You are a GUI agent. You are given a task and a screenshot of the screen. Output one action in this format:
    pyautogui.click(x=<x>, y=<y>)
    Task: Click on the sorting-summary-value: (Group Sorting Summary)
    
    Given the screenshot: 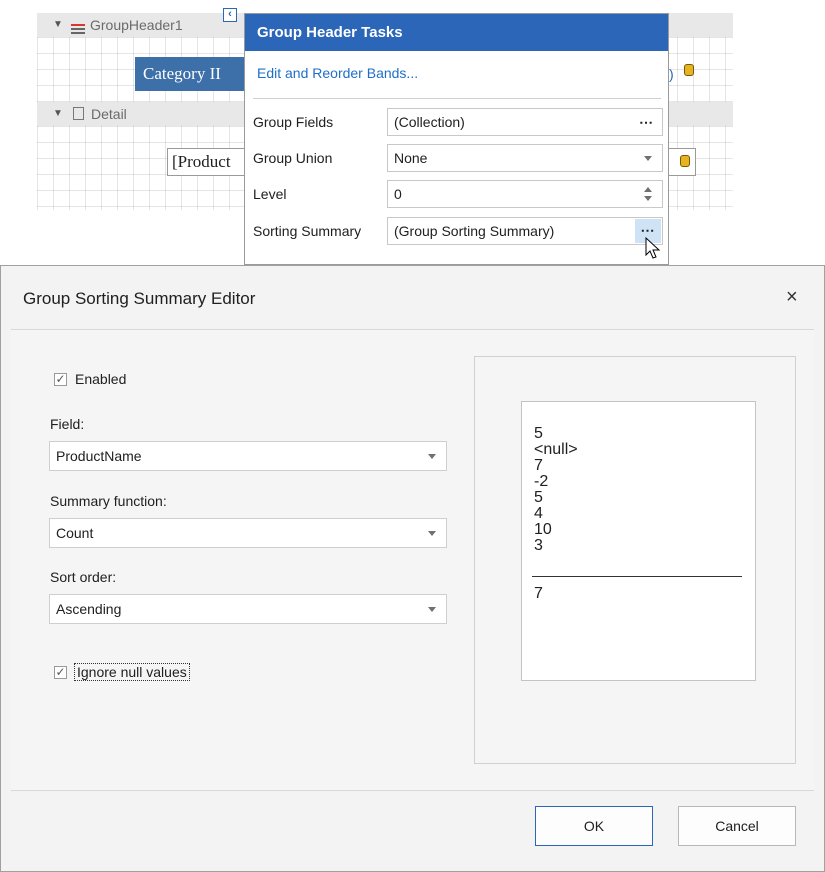 What is the action you would take?
    pyautogui.click(x=474, y=231)
    